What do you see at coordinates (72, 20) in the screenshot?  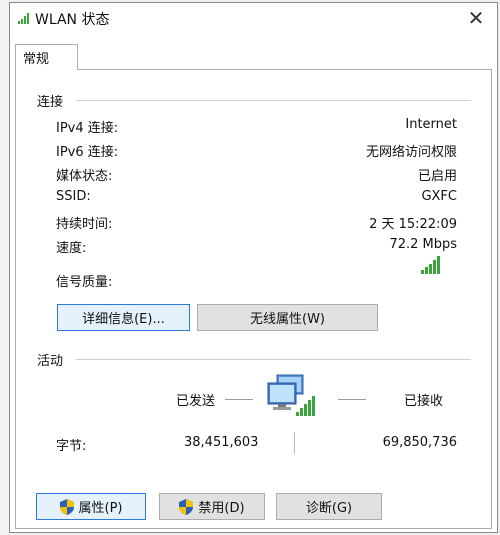 I see `window-title: WLAN 状态` at bounding box center [72, 20].